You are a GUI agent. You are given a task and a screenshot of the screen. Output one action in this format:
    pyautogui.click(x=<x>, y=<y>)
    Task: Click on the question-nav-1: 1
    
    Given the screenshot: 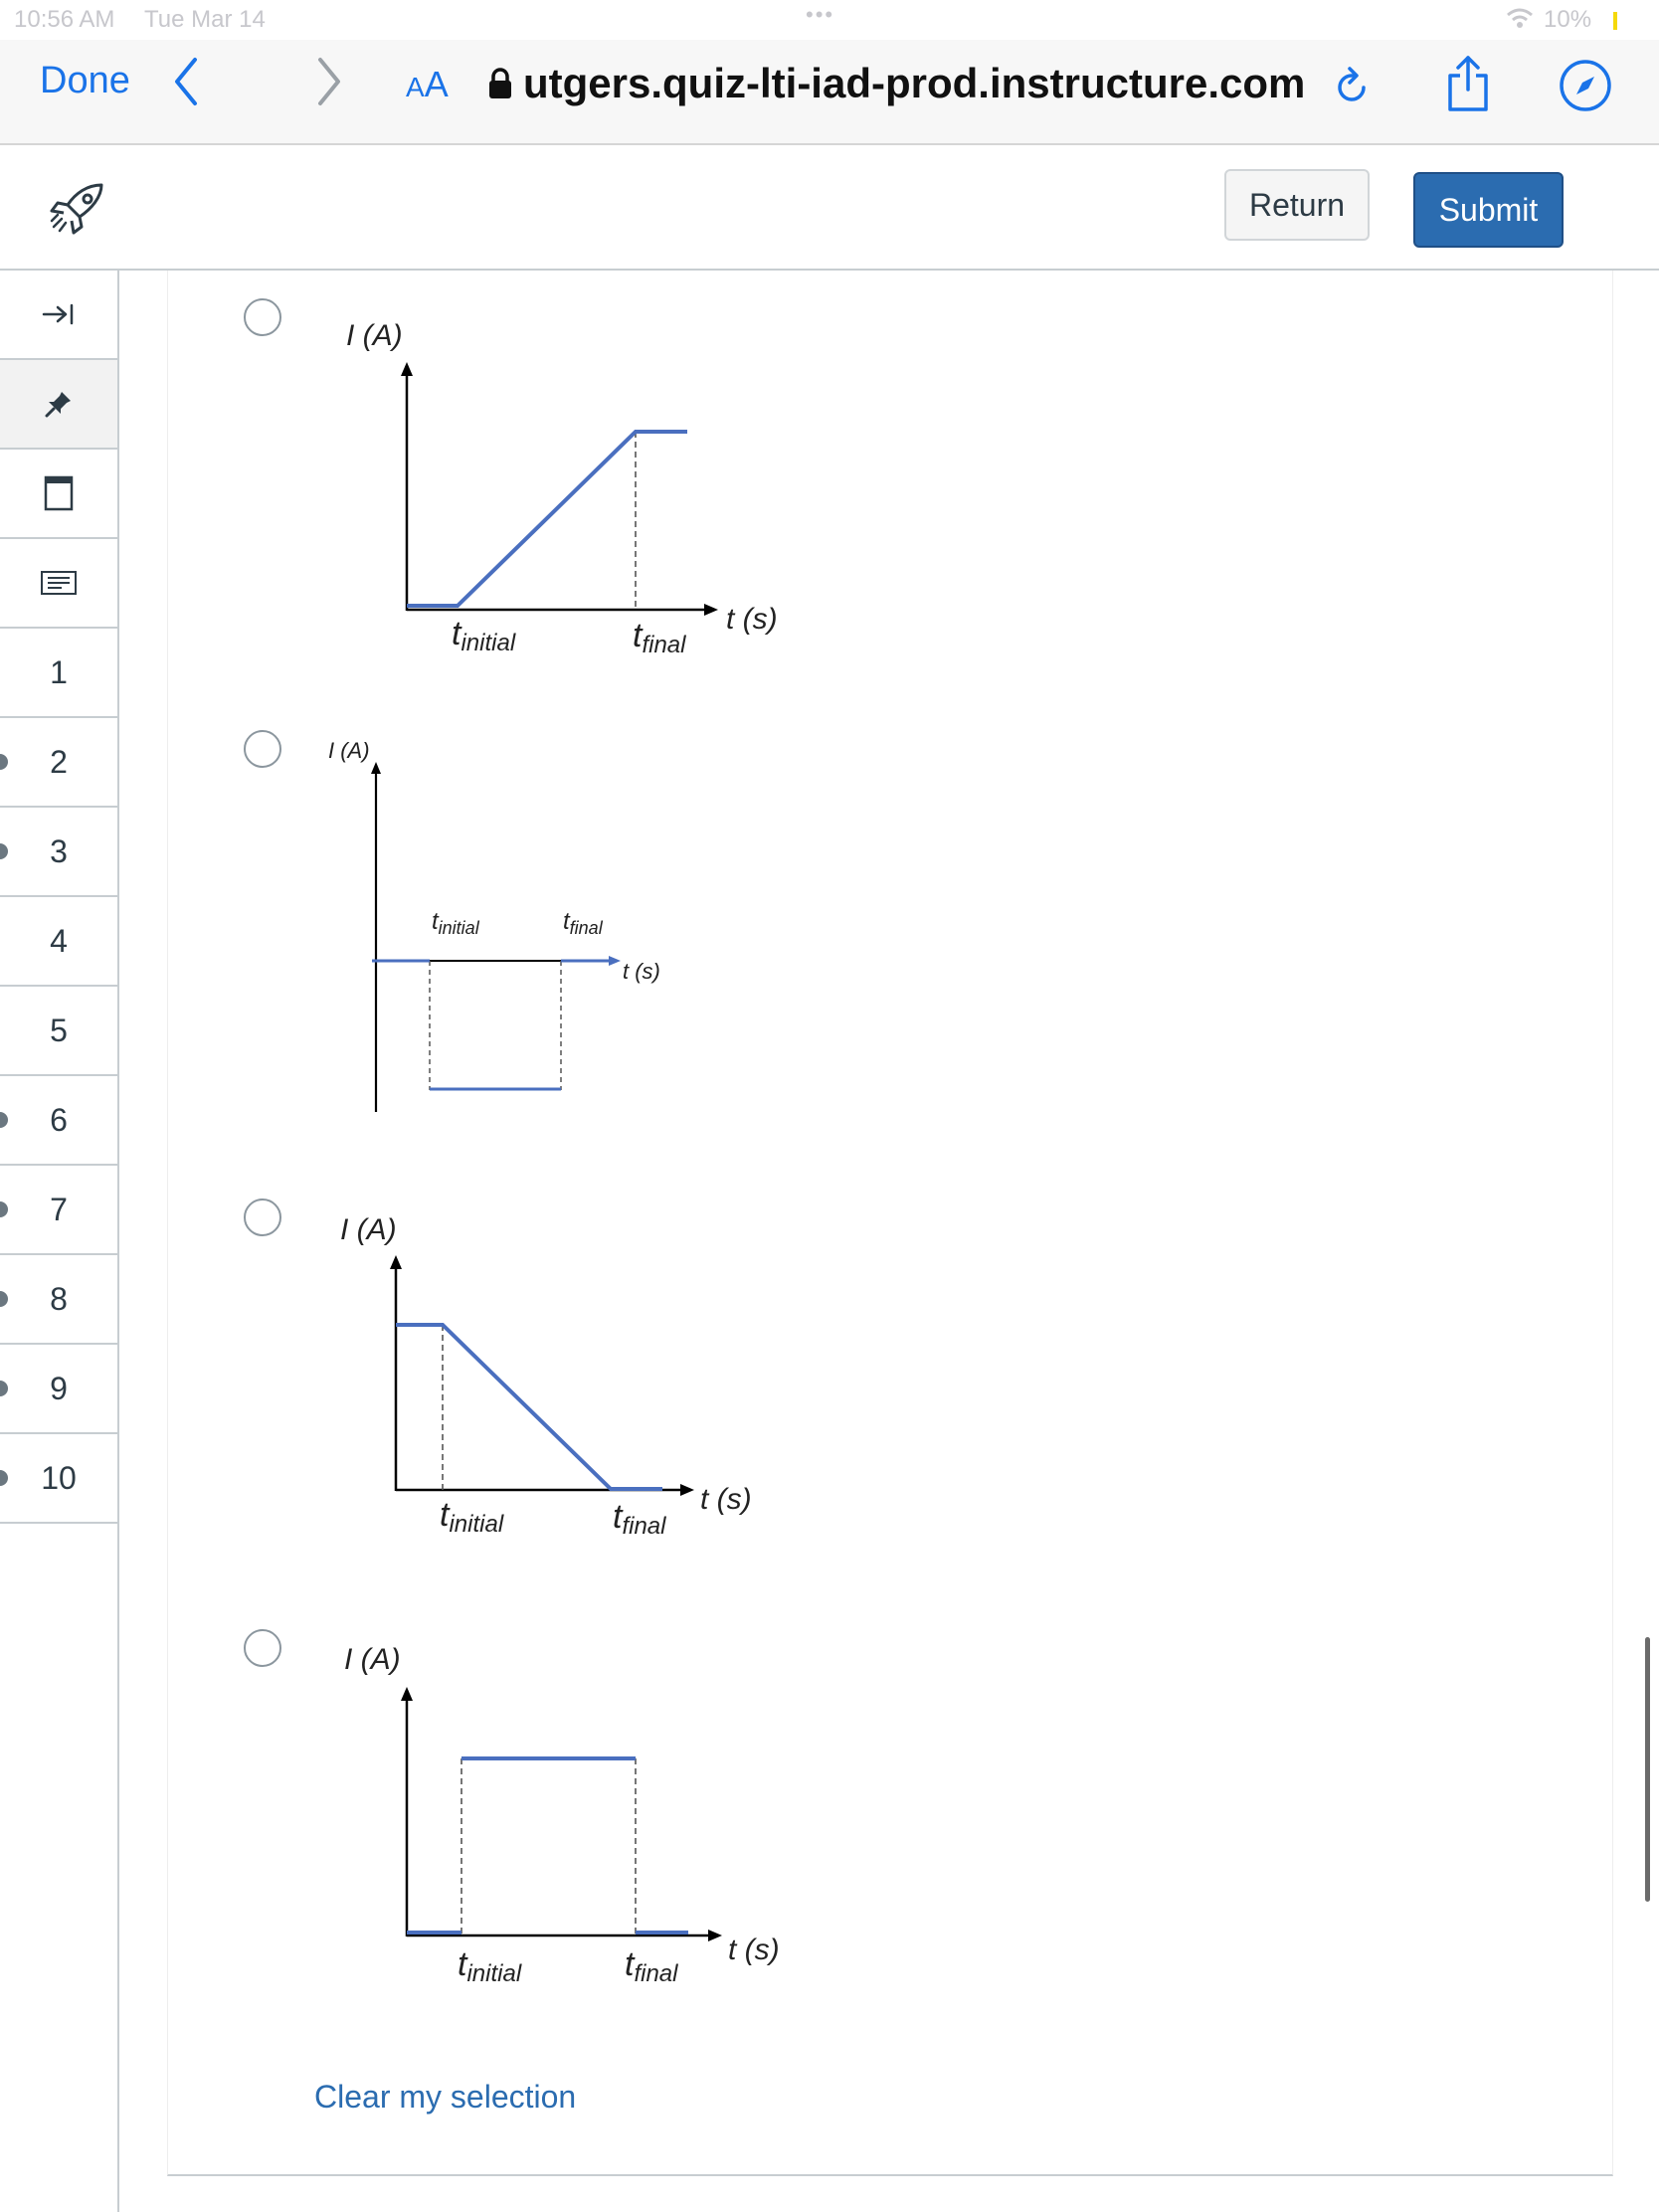 What is the action you would take?
    pyautogui.click(x=58, y=673)
    